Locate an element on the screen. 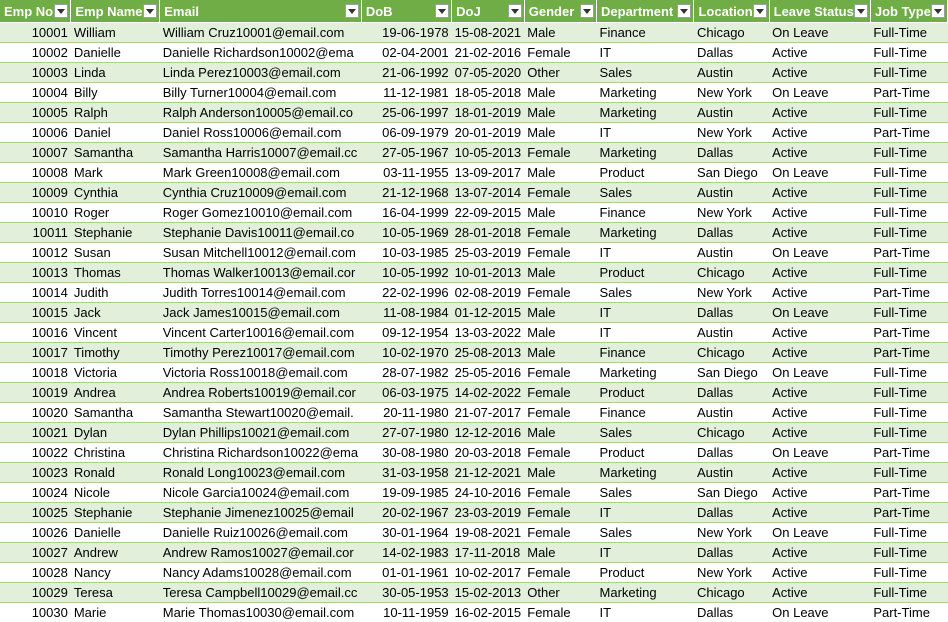  cell-doj: 20-01-2019 is located at coordinates (488, 132).